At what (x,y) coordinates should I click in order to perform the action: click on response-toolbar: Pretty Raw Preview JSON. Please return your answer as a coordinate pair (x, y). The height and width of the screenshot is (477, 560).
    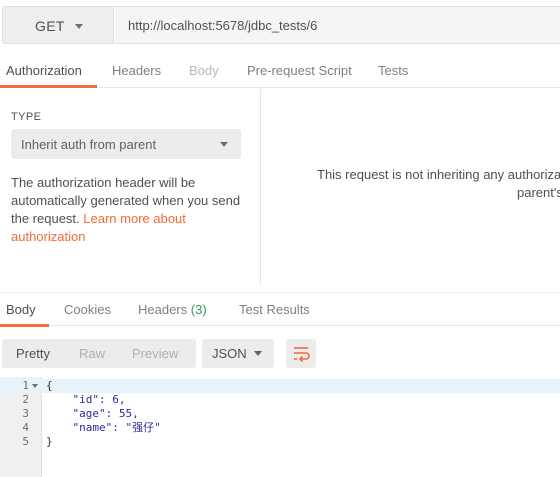
    Looking at the image, I should click on (280, 354).